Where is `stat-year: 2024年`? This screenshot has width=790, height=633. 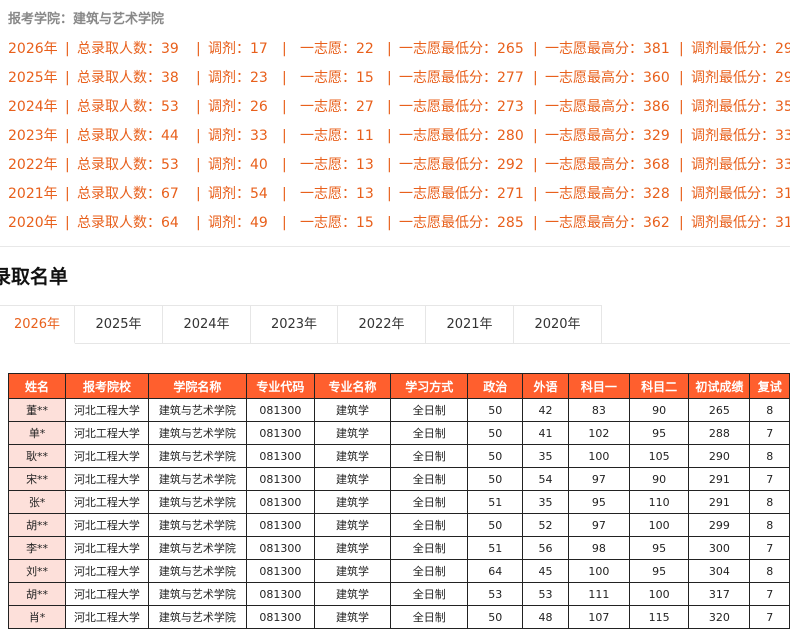 stat-year: 2024年 is located at coordinates (33, 107).